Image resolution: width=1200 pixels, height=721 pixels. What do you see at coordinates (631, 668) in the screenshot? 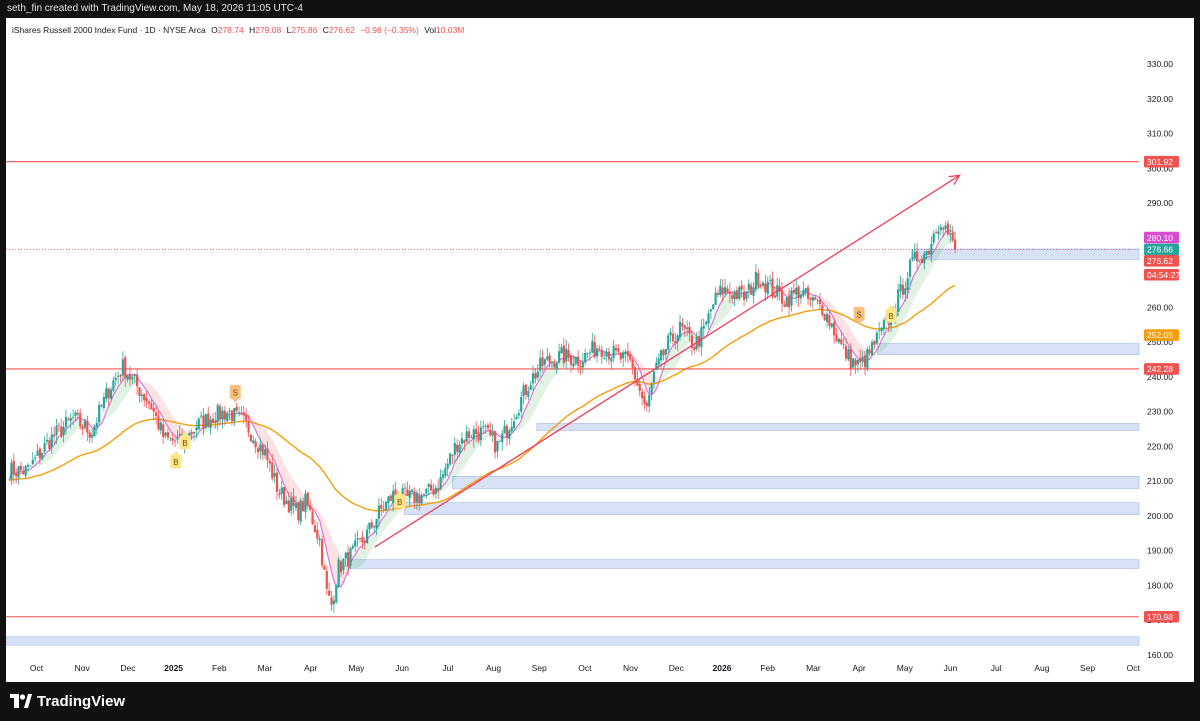
I see `x-tick-label: Nov` at bounding box center [631, 668].